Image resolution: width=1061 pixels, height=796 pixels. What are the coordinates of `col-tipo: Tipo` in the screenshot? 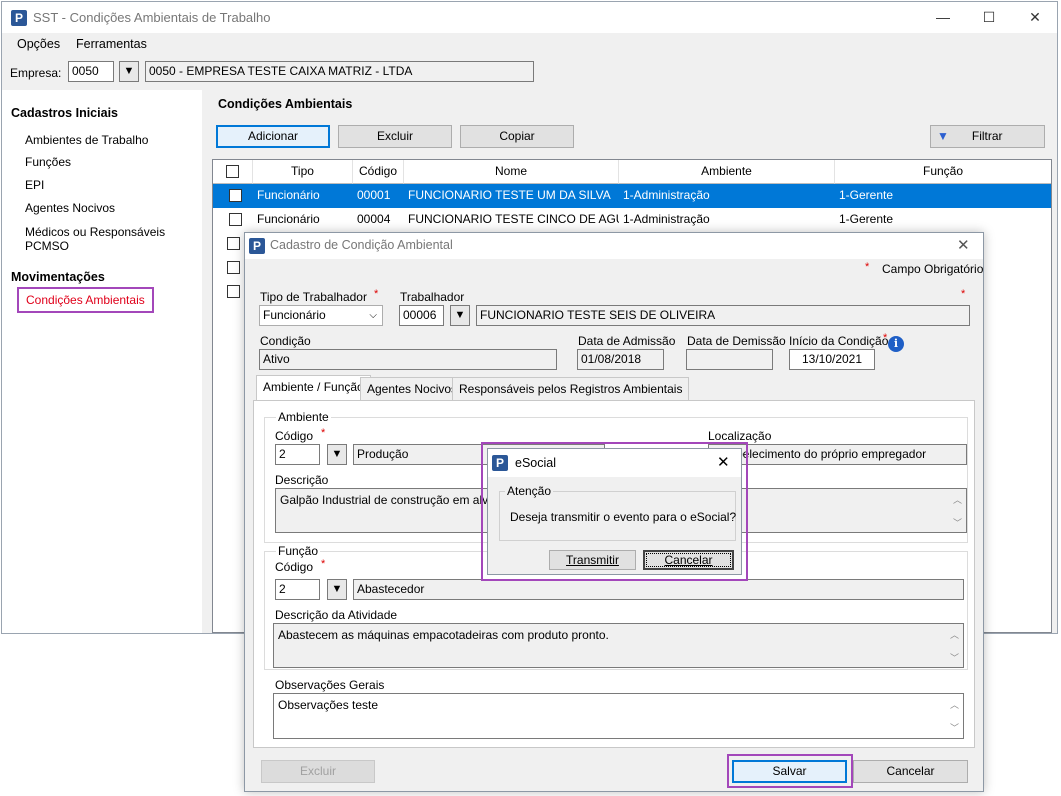 It's located at (303, 172).